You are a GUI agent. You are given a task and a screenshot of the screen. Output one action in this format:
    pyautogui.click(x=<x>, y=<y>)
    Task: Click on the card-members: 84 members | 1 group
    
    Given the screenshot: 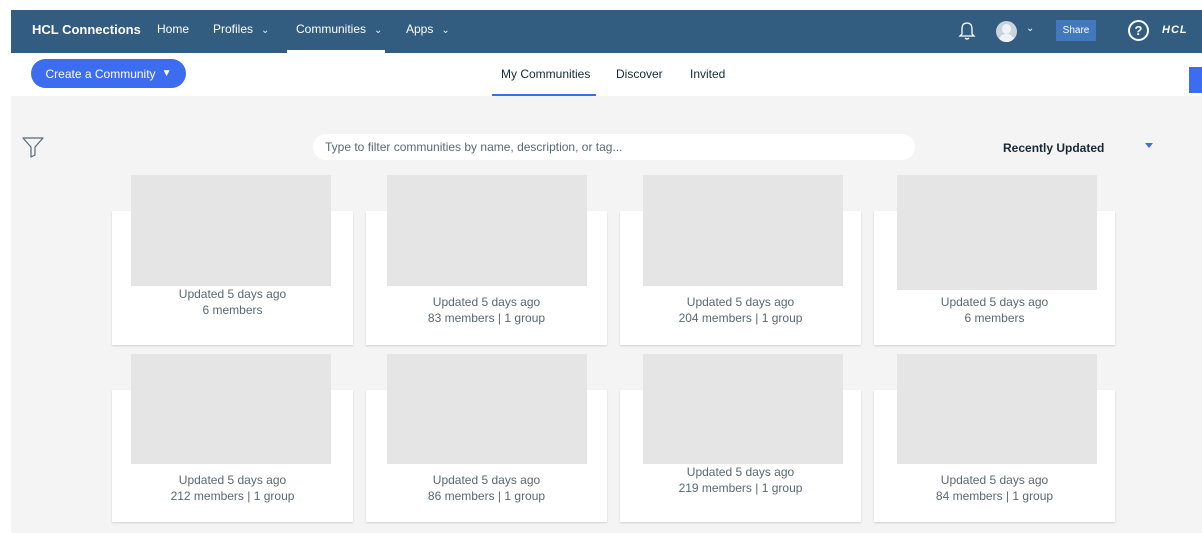 What is the action you would take?
    pyautogui.click(x=994, y=496)
    